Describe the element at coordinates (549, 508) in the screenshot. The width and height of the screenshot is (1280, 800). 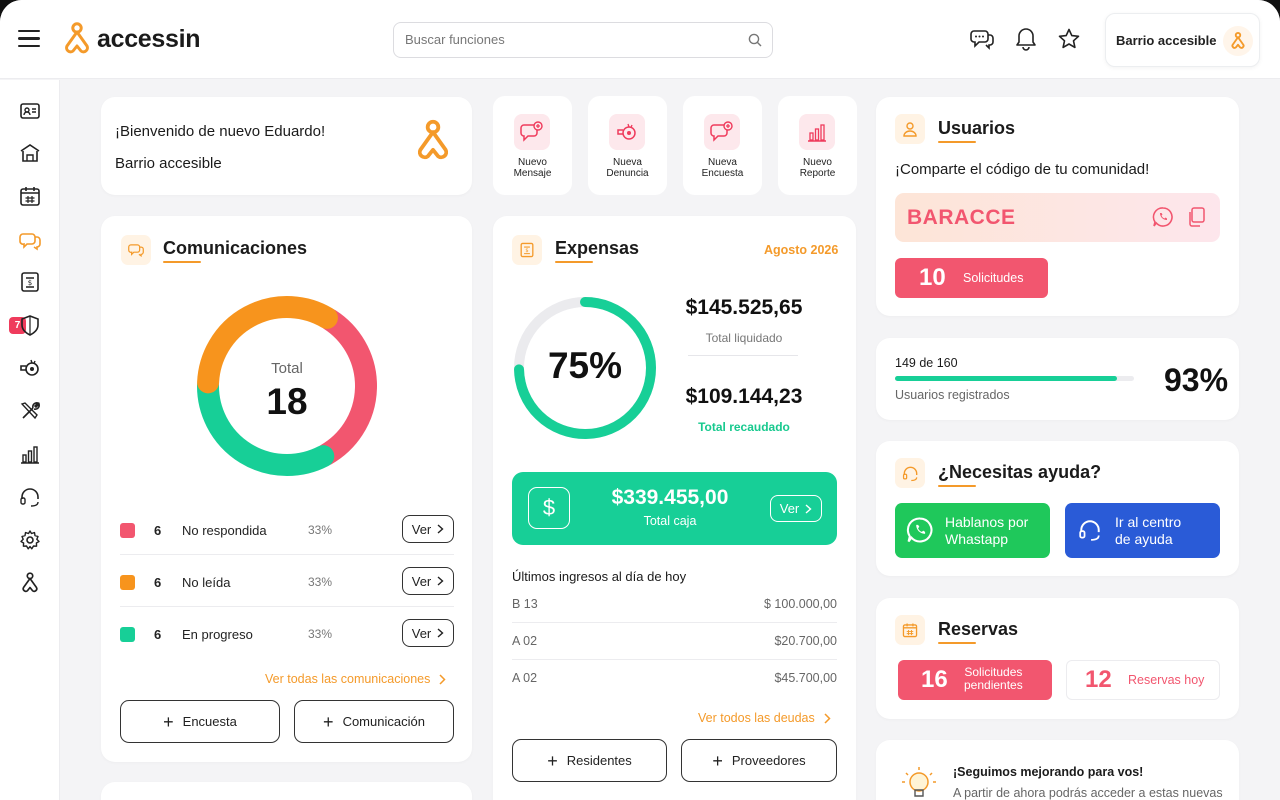
I see `dollar-icon: $` at that location.